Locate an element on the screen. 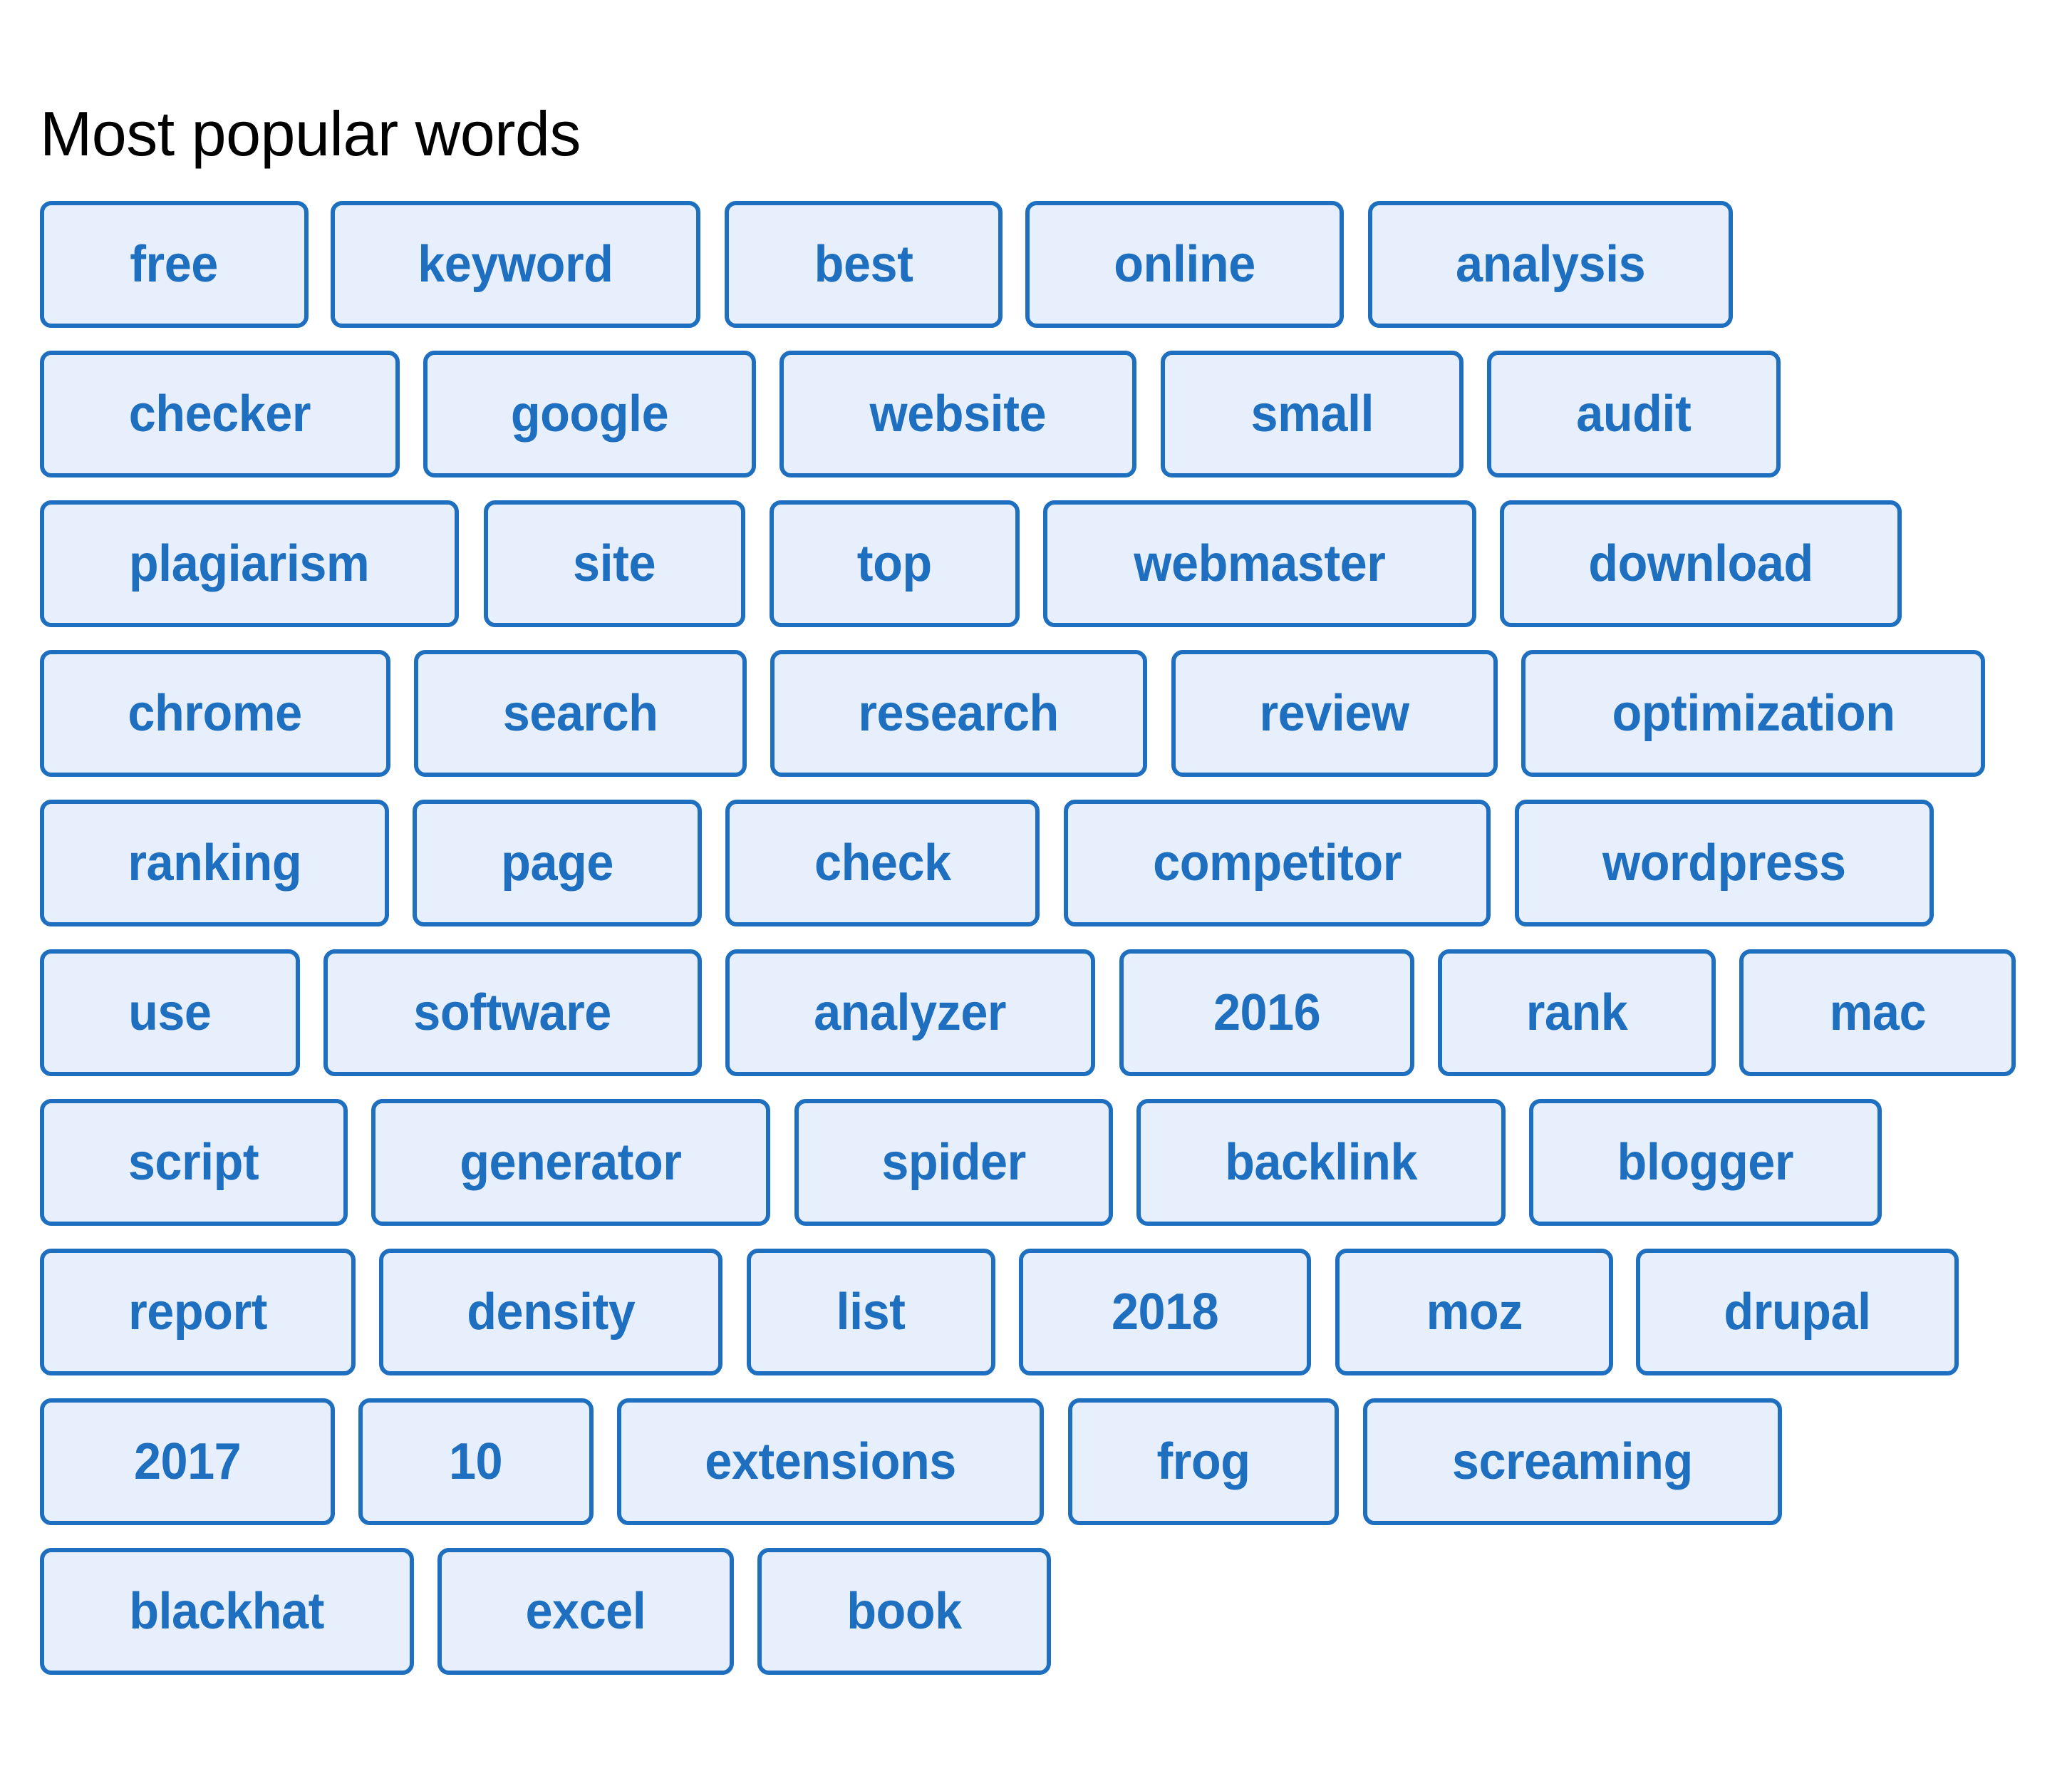  word-chip: script is located at coordinates (194, 1162).